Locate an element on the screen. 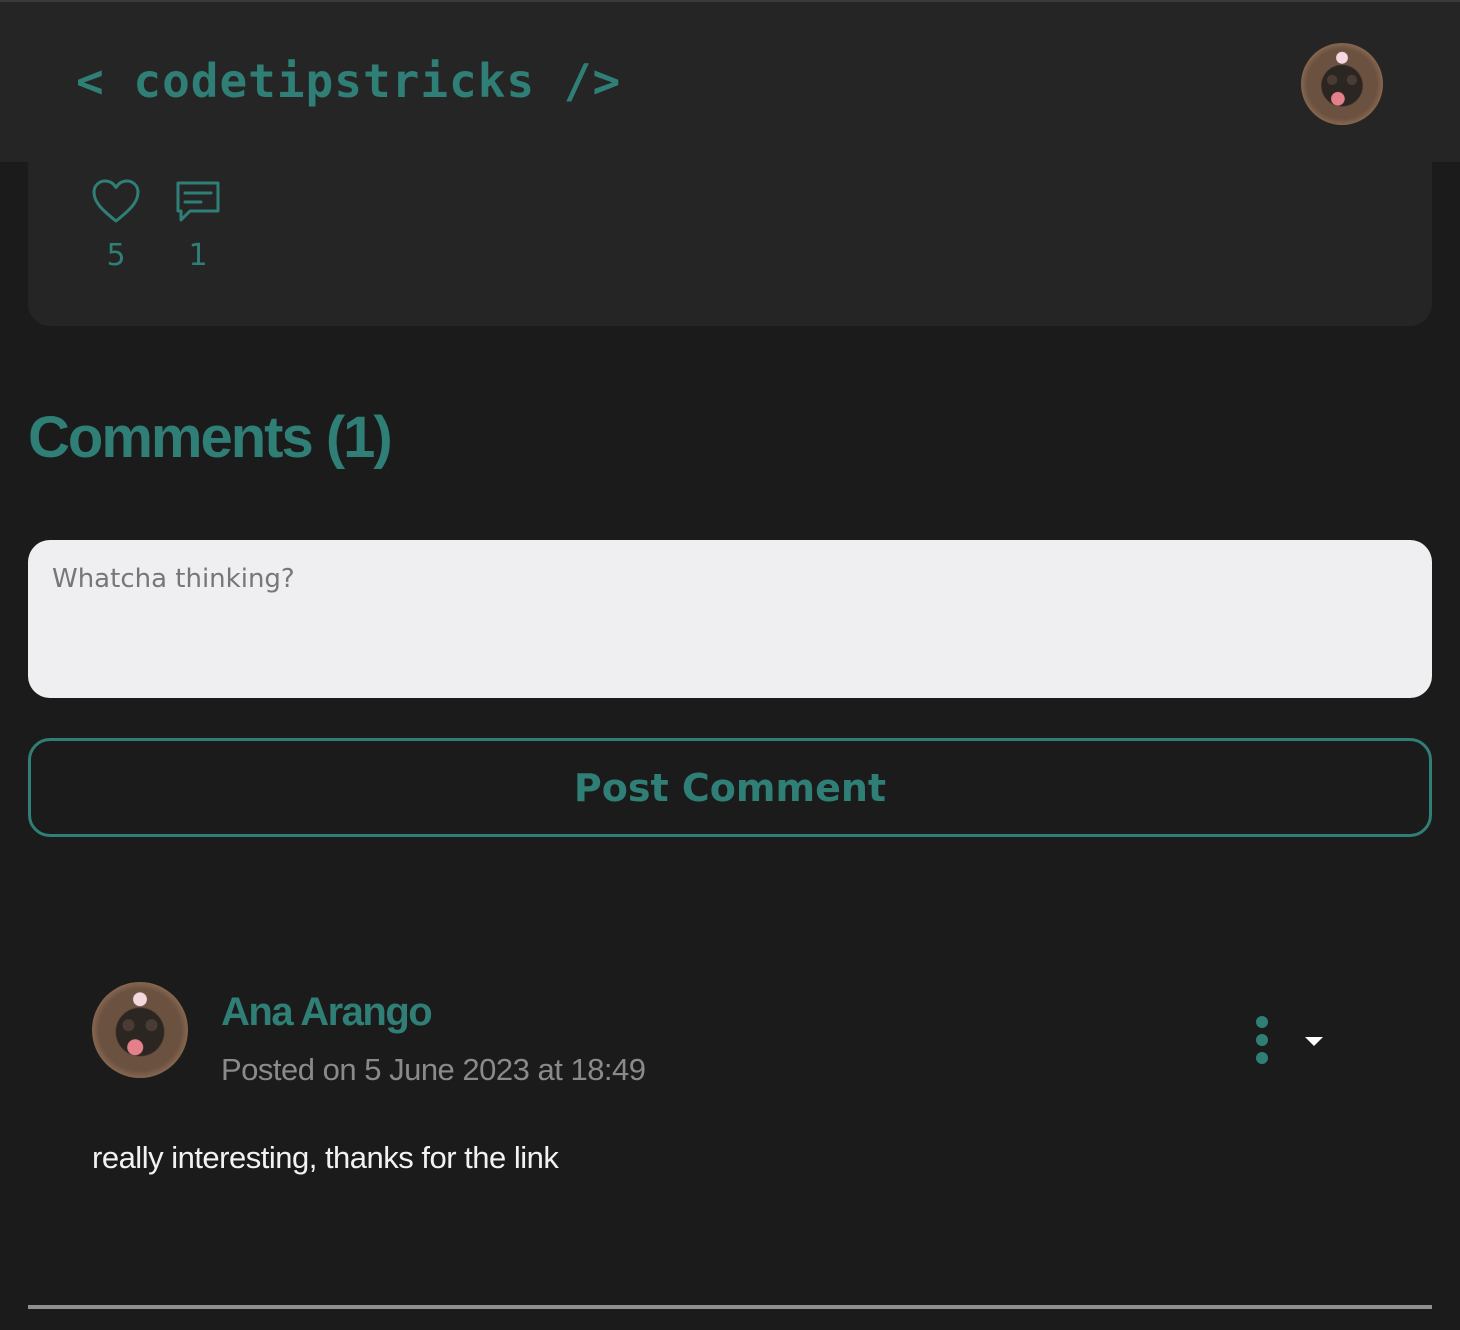 The height and width of the screenshot is (1330, 1460). kebab-menu-icon is located at coordinates (1262, 1040).